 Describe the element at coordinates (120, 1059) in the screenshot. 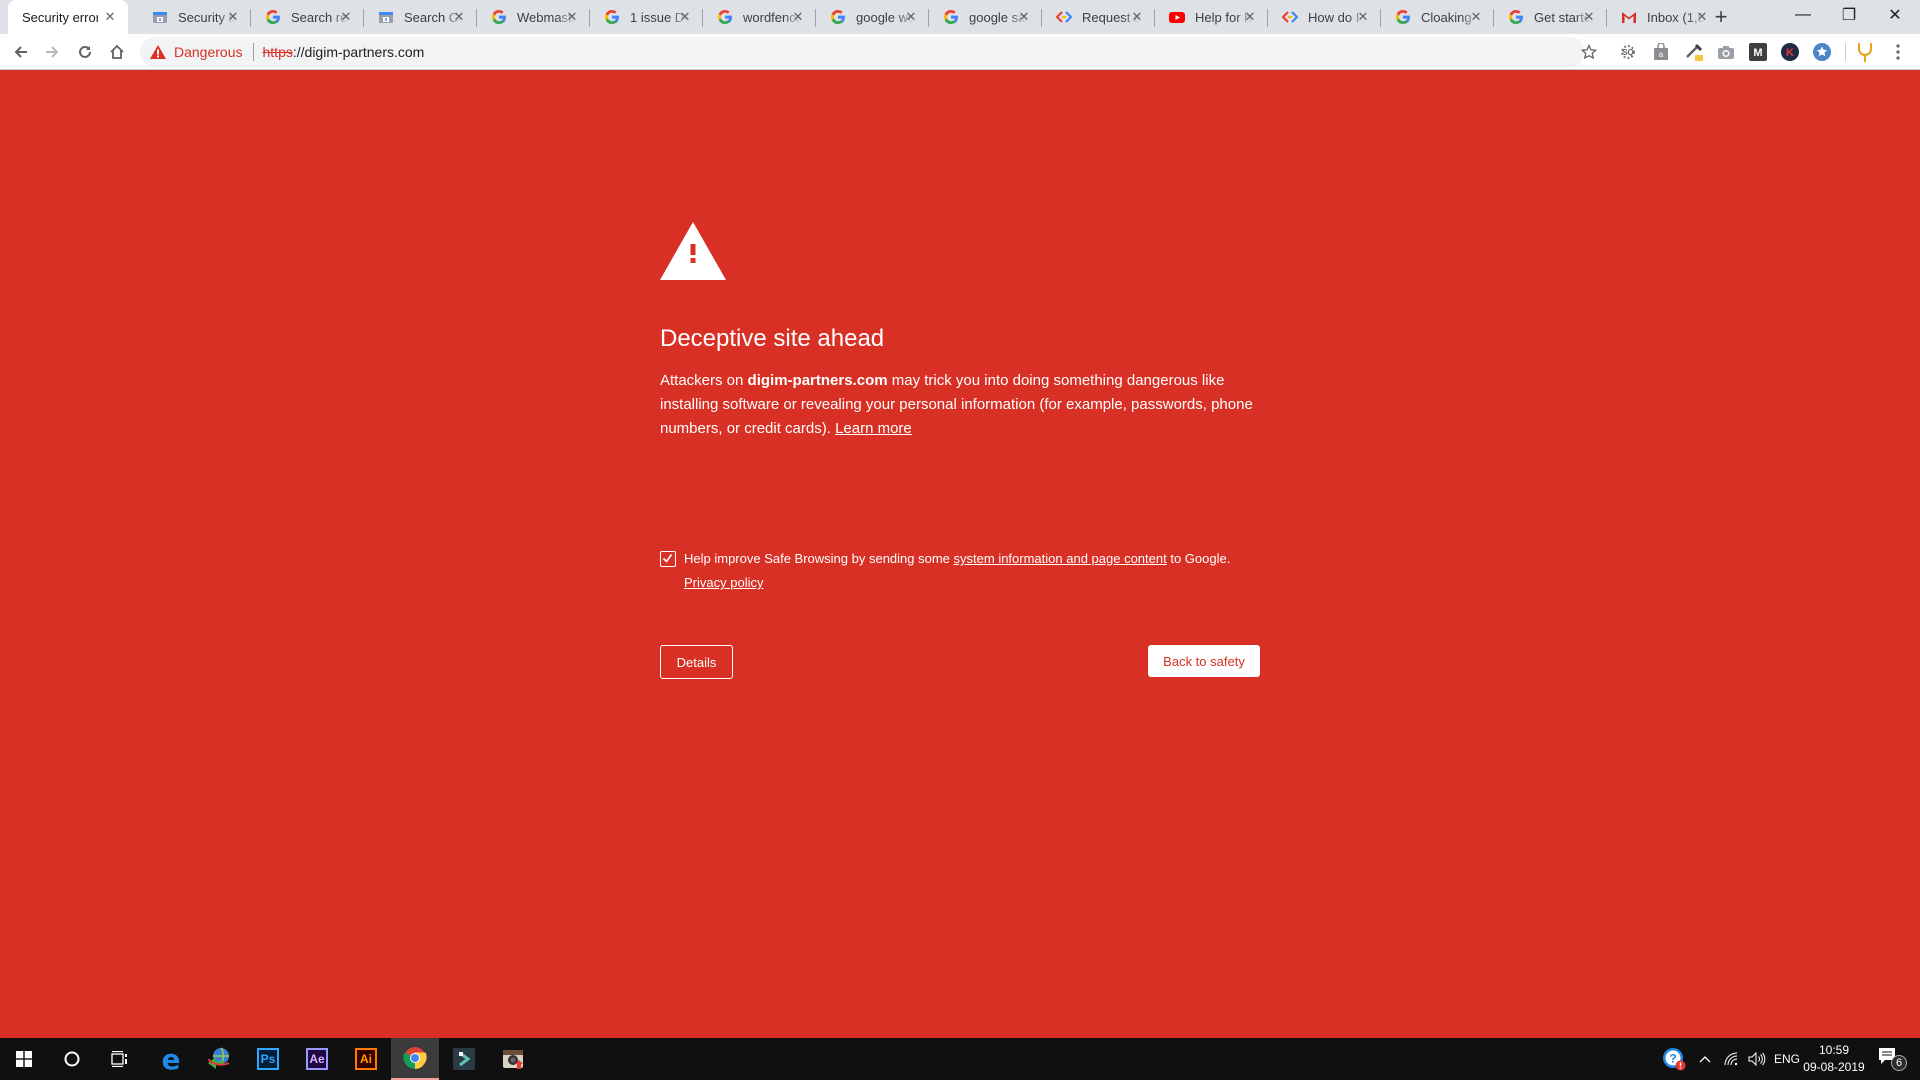

I see `task-view-button` at that location.